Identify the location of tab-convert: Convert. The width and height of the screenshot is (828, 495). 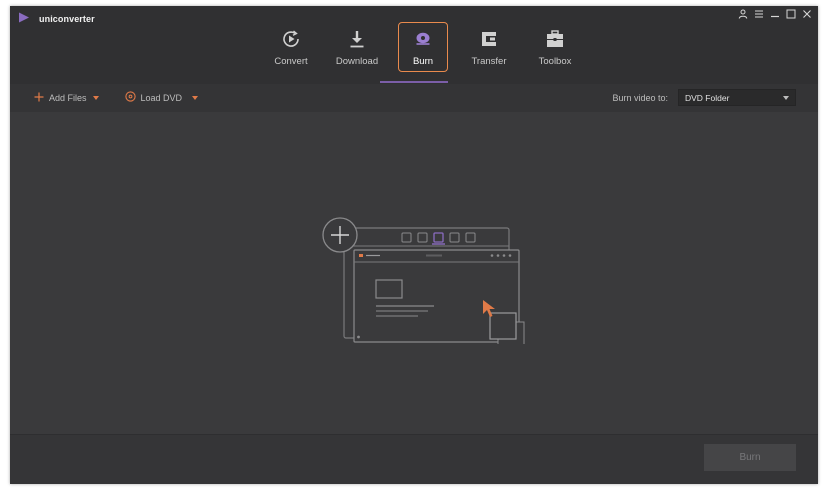
(291, 47).